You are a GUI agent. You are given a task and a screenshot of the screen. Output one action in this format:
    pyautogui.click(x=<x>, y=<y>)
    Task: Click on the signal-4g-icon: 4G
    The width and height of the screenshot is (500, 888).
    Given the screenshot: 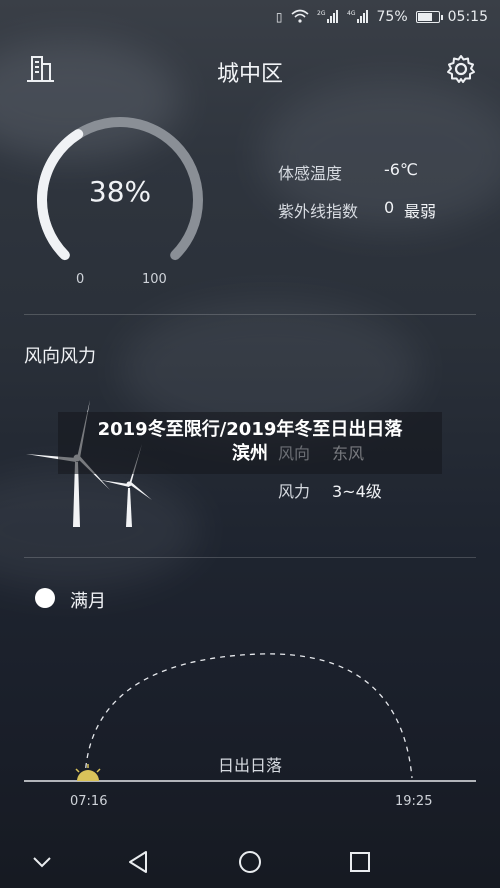 What is the action you would take?
    pyautogui.click(x=358, y=17)
    